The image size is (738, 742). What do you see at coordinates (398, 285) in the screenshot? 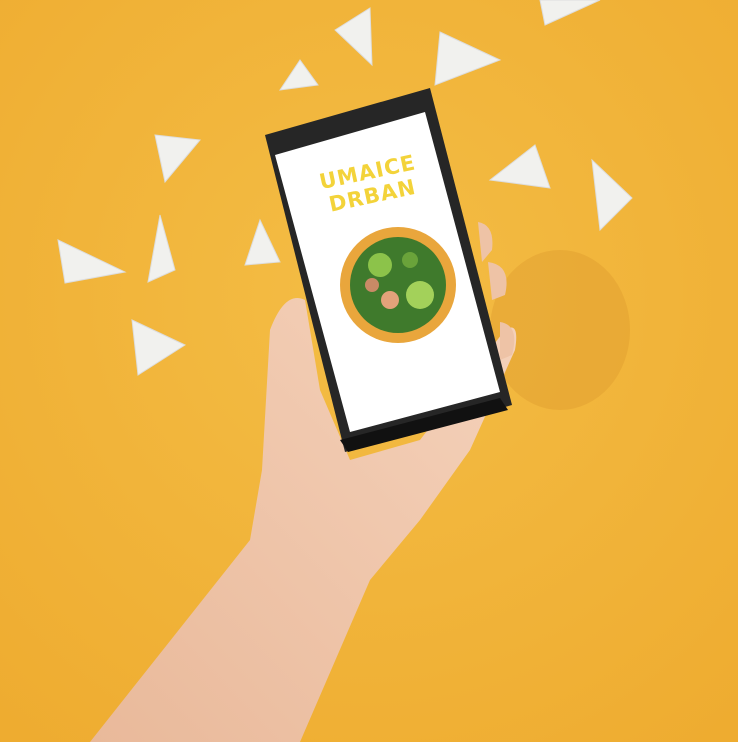
I see `food-bowl-image` at bounding box center [398, 285].